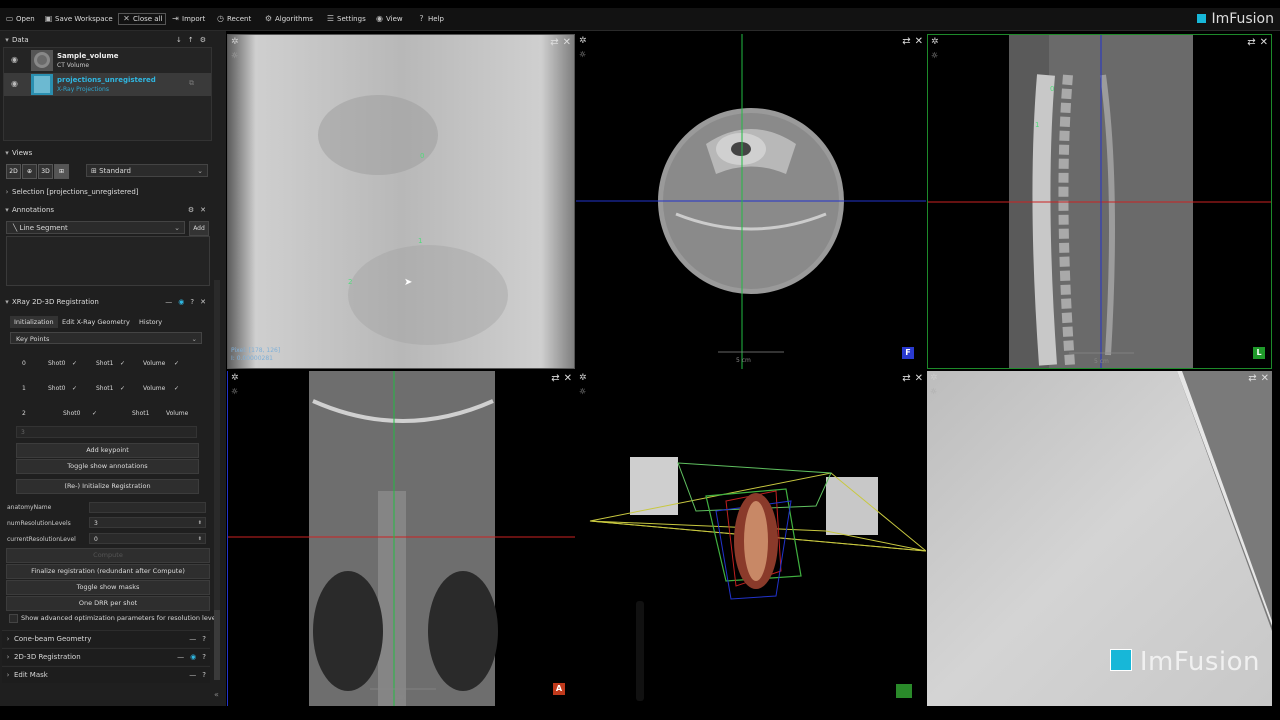  What do you see at coordinates (288, 19) in the screenshot?
I see `algorithms-button: ⚙ Algorithms` at bounding box center [288, 19].